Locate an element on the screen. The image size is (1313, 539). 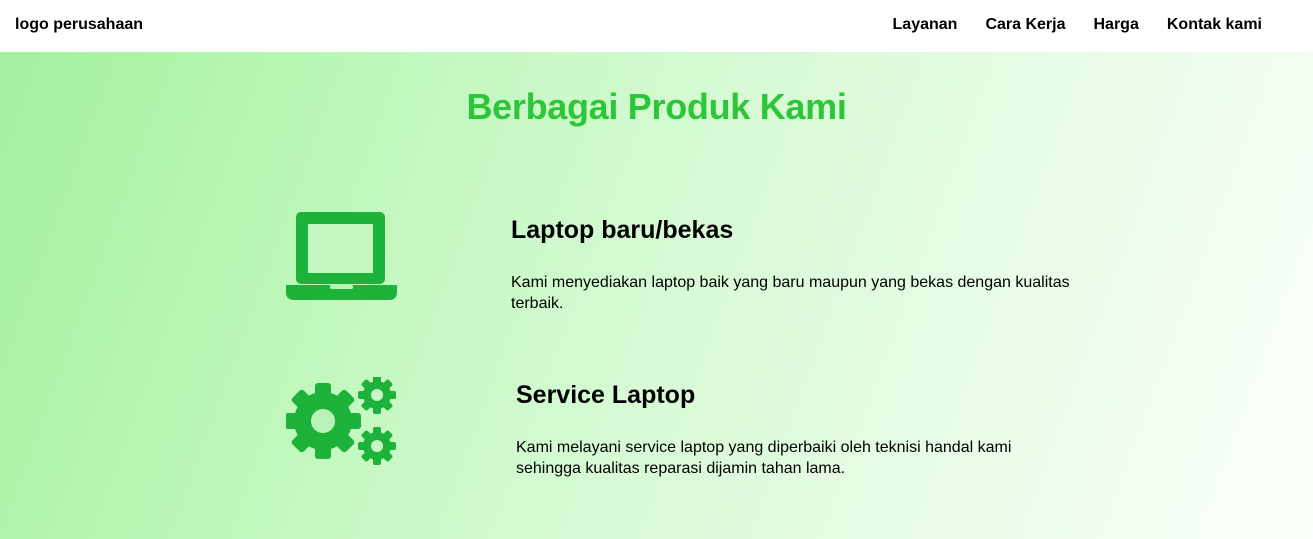
product-title: Service Laptop is located at coordinates (606, 395).